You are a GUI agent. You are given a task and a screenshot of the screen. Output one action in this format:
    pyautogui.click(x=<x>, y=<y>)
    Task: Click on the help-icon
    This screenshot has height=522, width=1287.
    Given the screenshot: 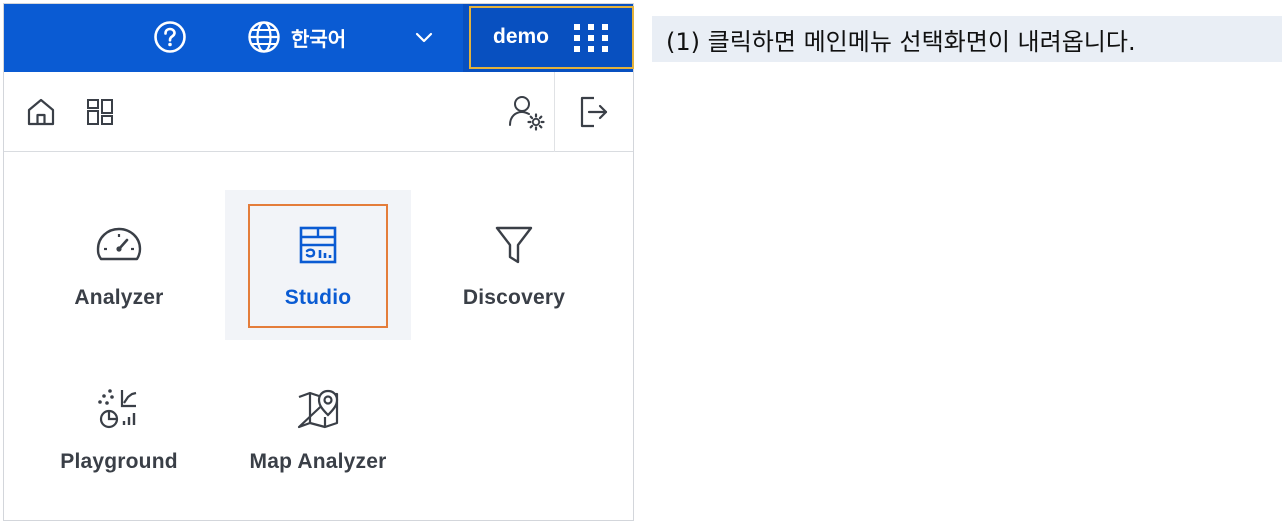 What is the action you would take?
    pyautogui.click(x=170, y=37)
    